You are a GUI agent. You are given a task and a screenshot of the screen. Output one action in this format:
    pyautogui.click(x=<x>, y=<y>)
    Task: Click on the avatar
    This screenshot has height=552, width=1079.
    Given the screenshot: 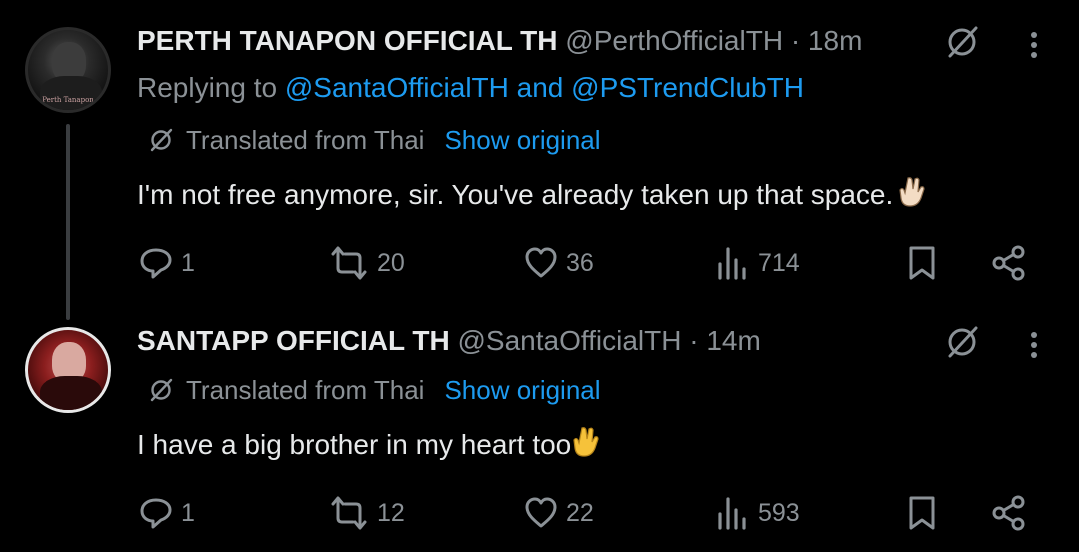 What is the action you would take?
    pyautogui.click(x=68, y=370)
    